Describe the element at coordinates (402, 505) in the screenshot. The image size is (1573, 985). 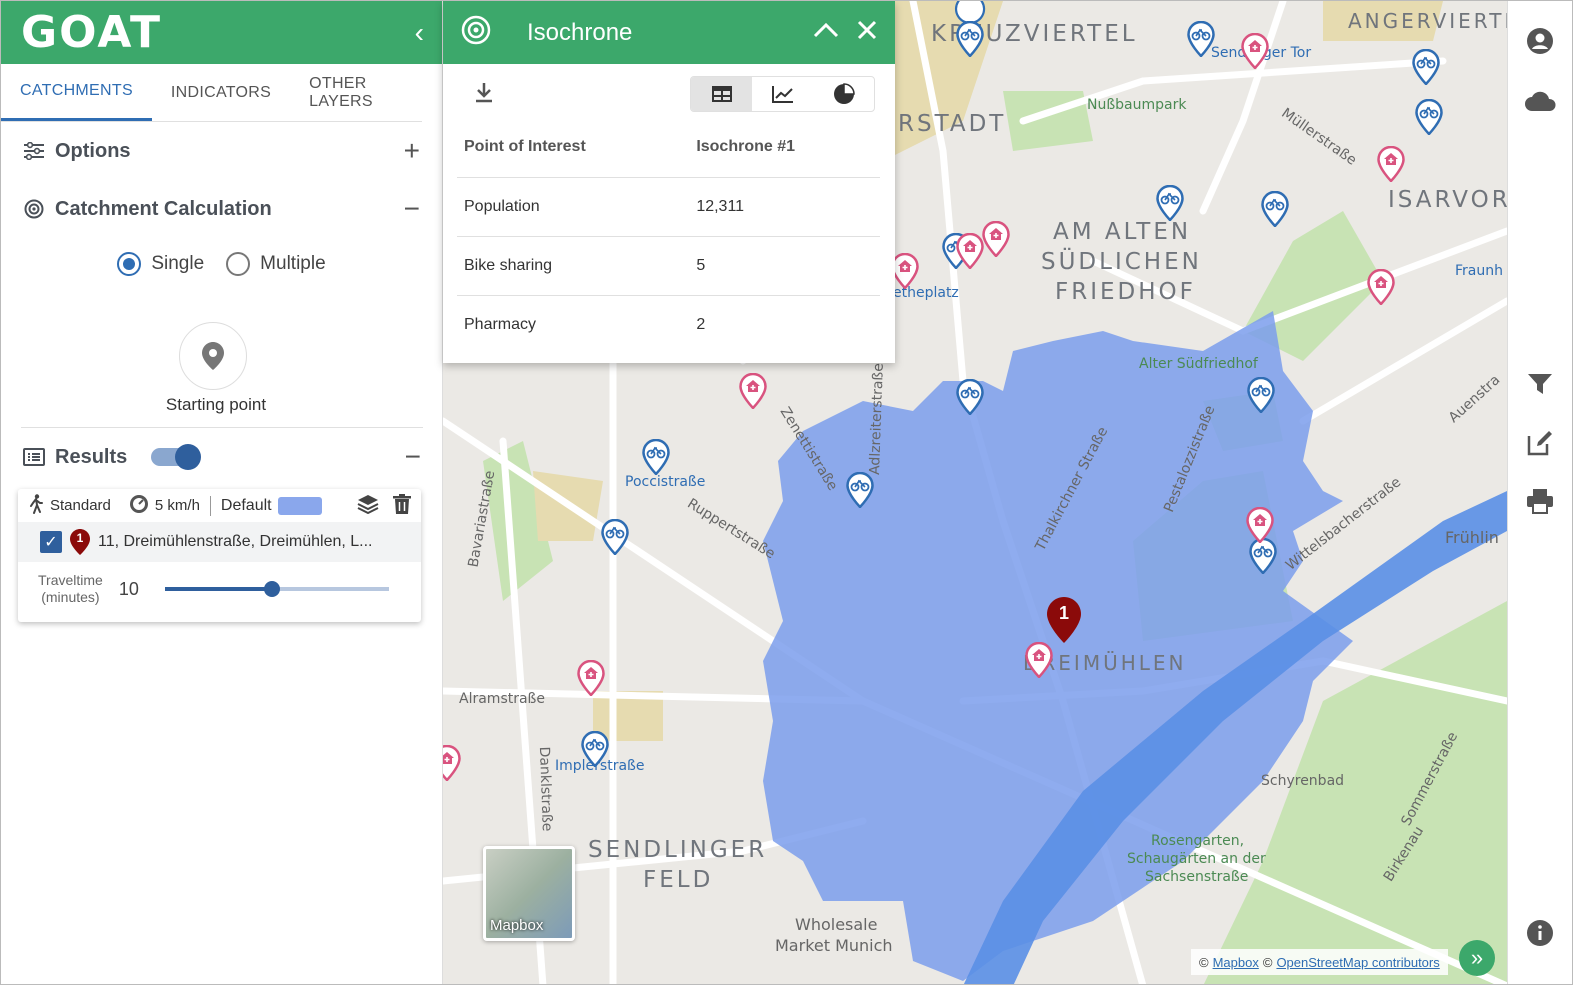
I see `delete-icon` at that location.